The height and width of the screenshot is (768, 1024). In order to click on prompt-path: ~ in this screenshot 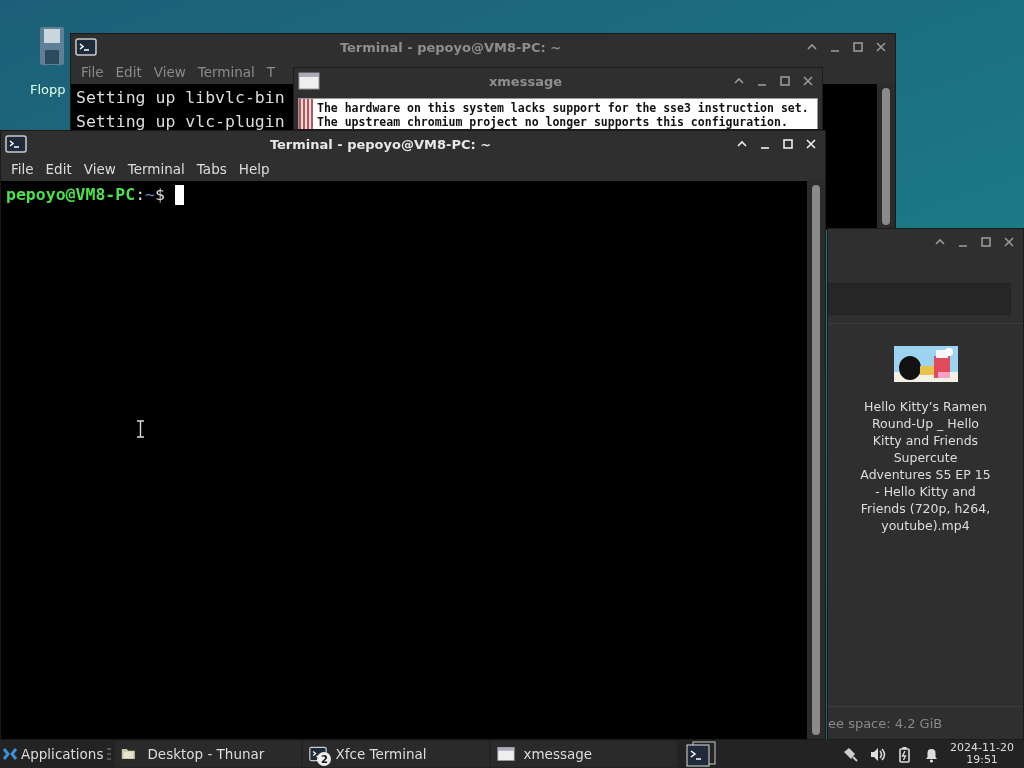, I will do `click(150, 195)`.